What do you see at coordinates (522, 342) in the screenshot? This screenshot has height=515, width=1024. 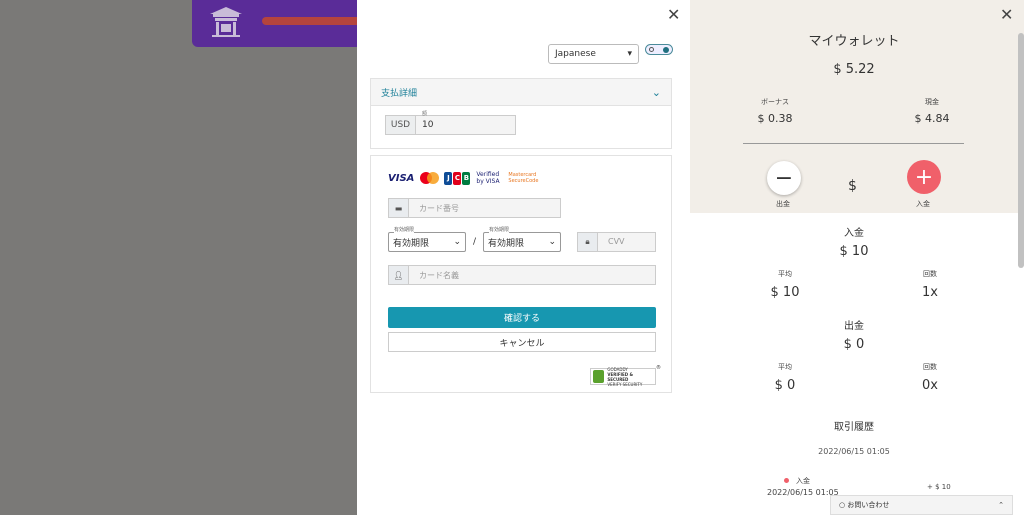 I see `cancel-button: キャンセル` at bounding box center [522, 342].